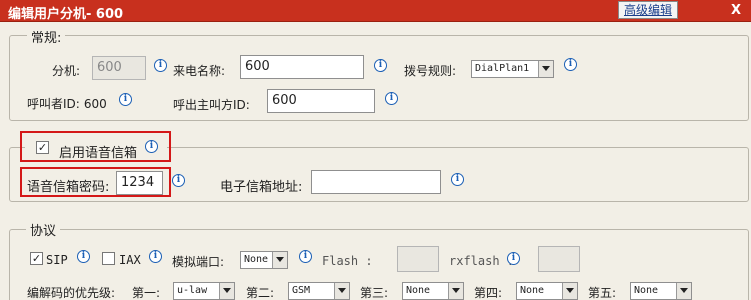  I want to click on dial-rule-value: DialPlan1, so click(502, 68).